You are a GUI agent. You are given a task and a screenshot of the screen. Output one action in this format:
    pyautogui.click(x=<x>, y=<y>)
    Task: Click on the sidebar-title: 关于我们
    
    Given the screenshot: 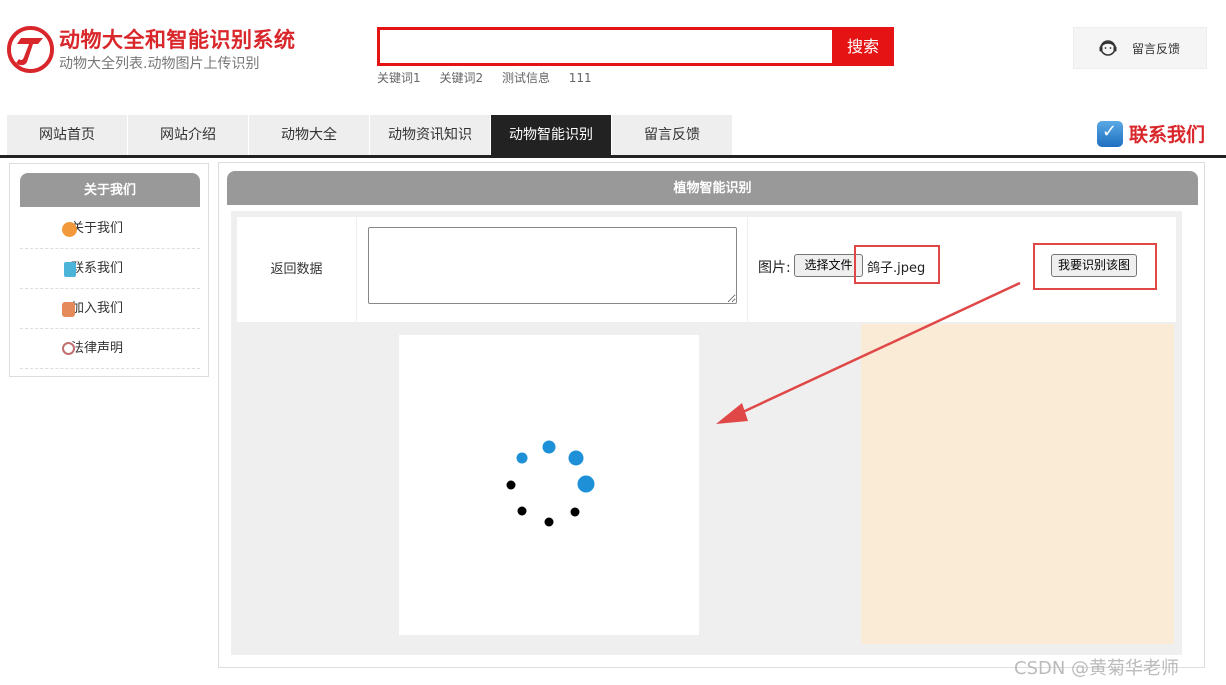 What is the action you would take?
    pyautogui.click(x=110, y=190)
    